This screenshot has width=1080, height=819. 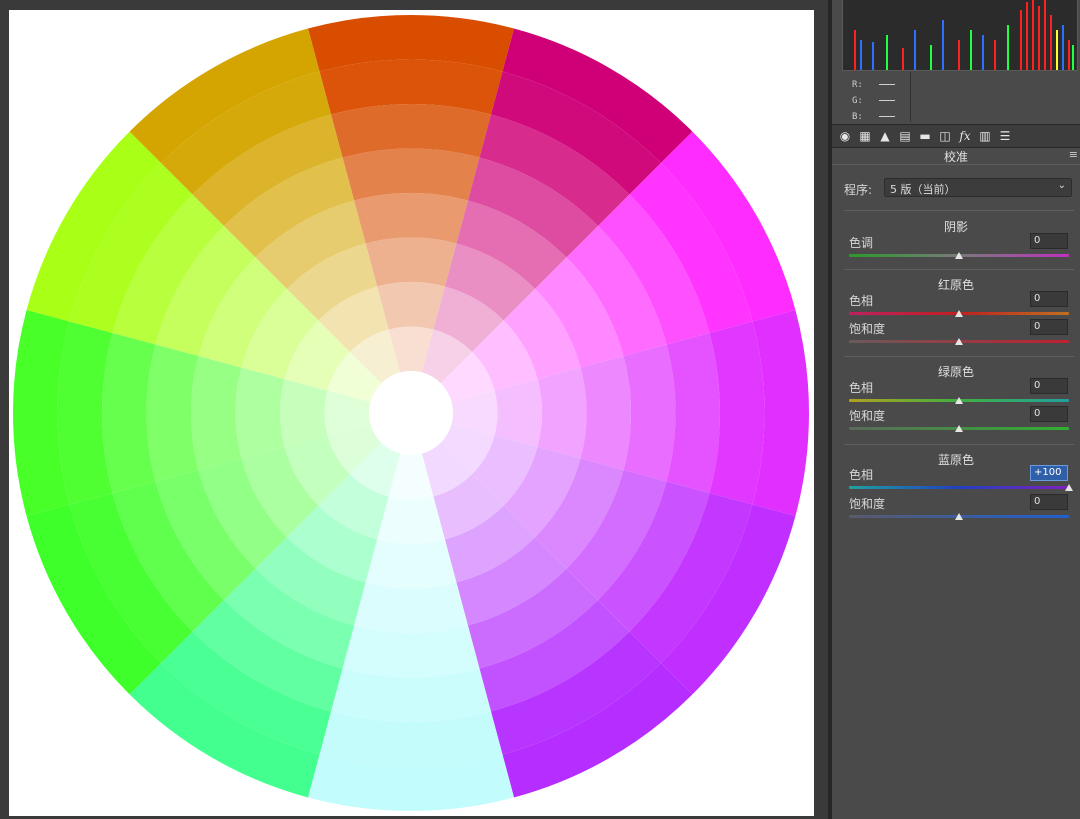 What do you see at coordinates (857, 101) in the screenshot?
I see `g-label: G:` at bounding box center [857, 101].